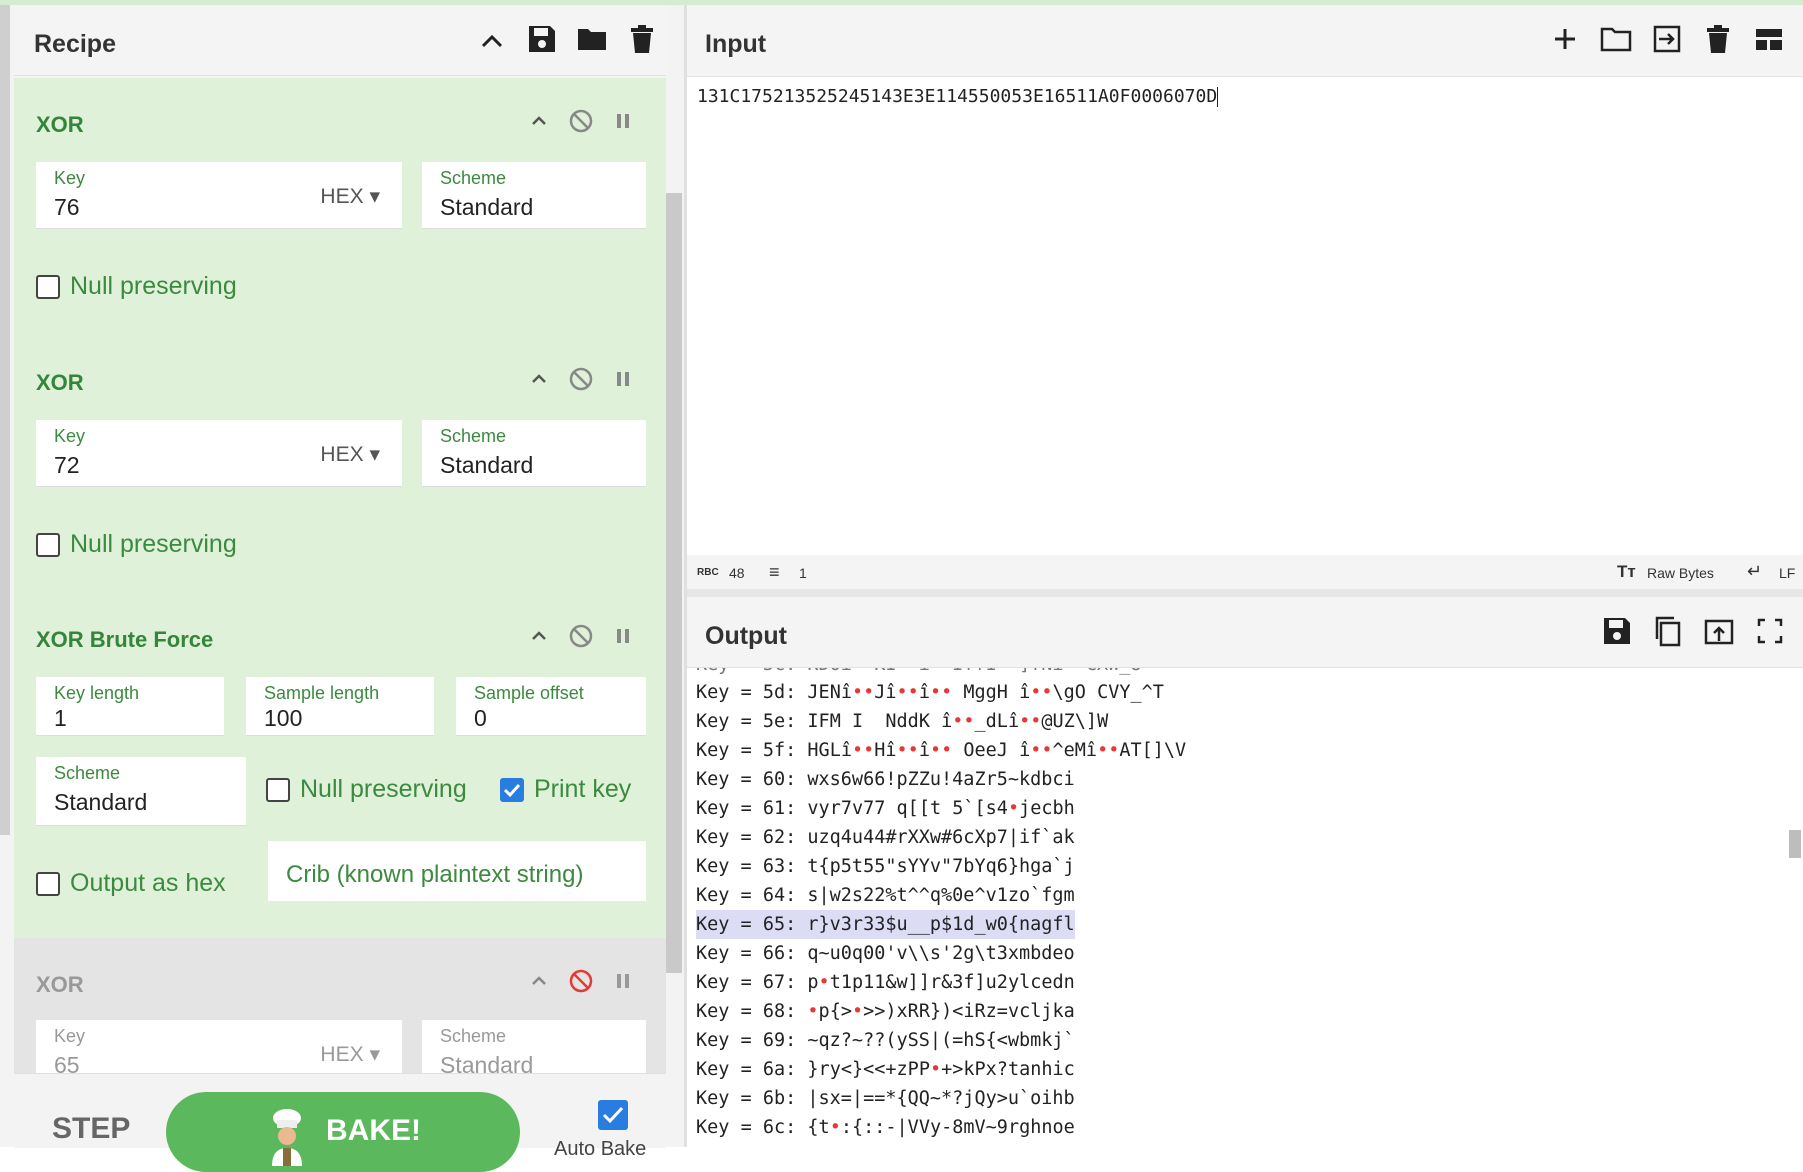 Image resolution: width=1803 pixels, height=1172 pixels. I want to click on disable-operation-icon-active, so click(581, 981).